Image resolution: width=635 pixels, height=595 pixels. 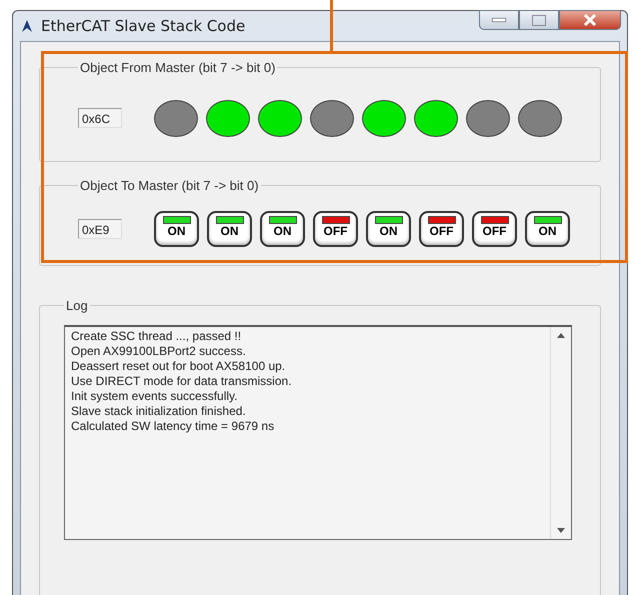 What do you see at coordinates (159, 351) in the screenshot?
I see `log-line: Open AX99100LBPort2 success.` at bounding box center [159, 351].